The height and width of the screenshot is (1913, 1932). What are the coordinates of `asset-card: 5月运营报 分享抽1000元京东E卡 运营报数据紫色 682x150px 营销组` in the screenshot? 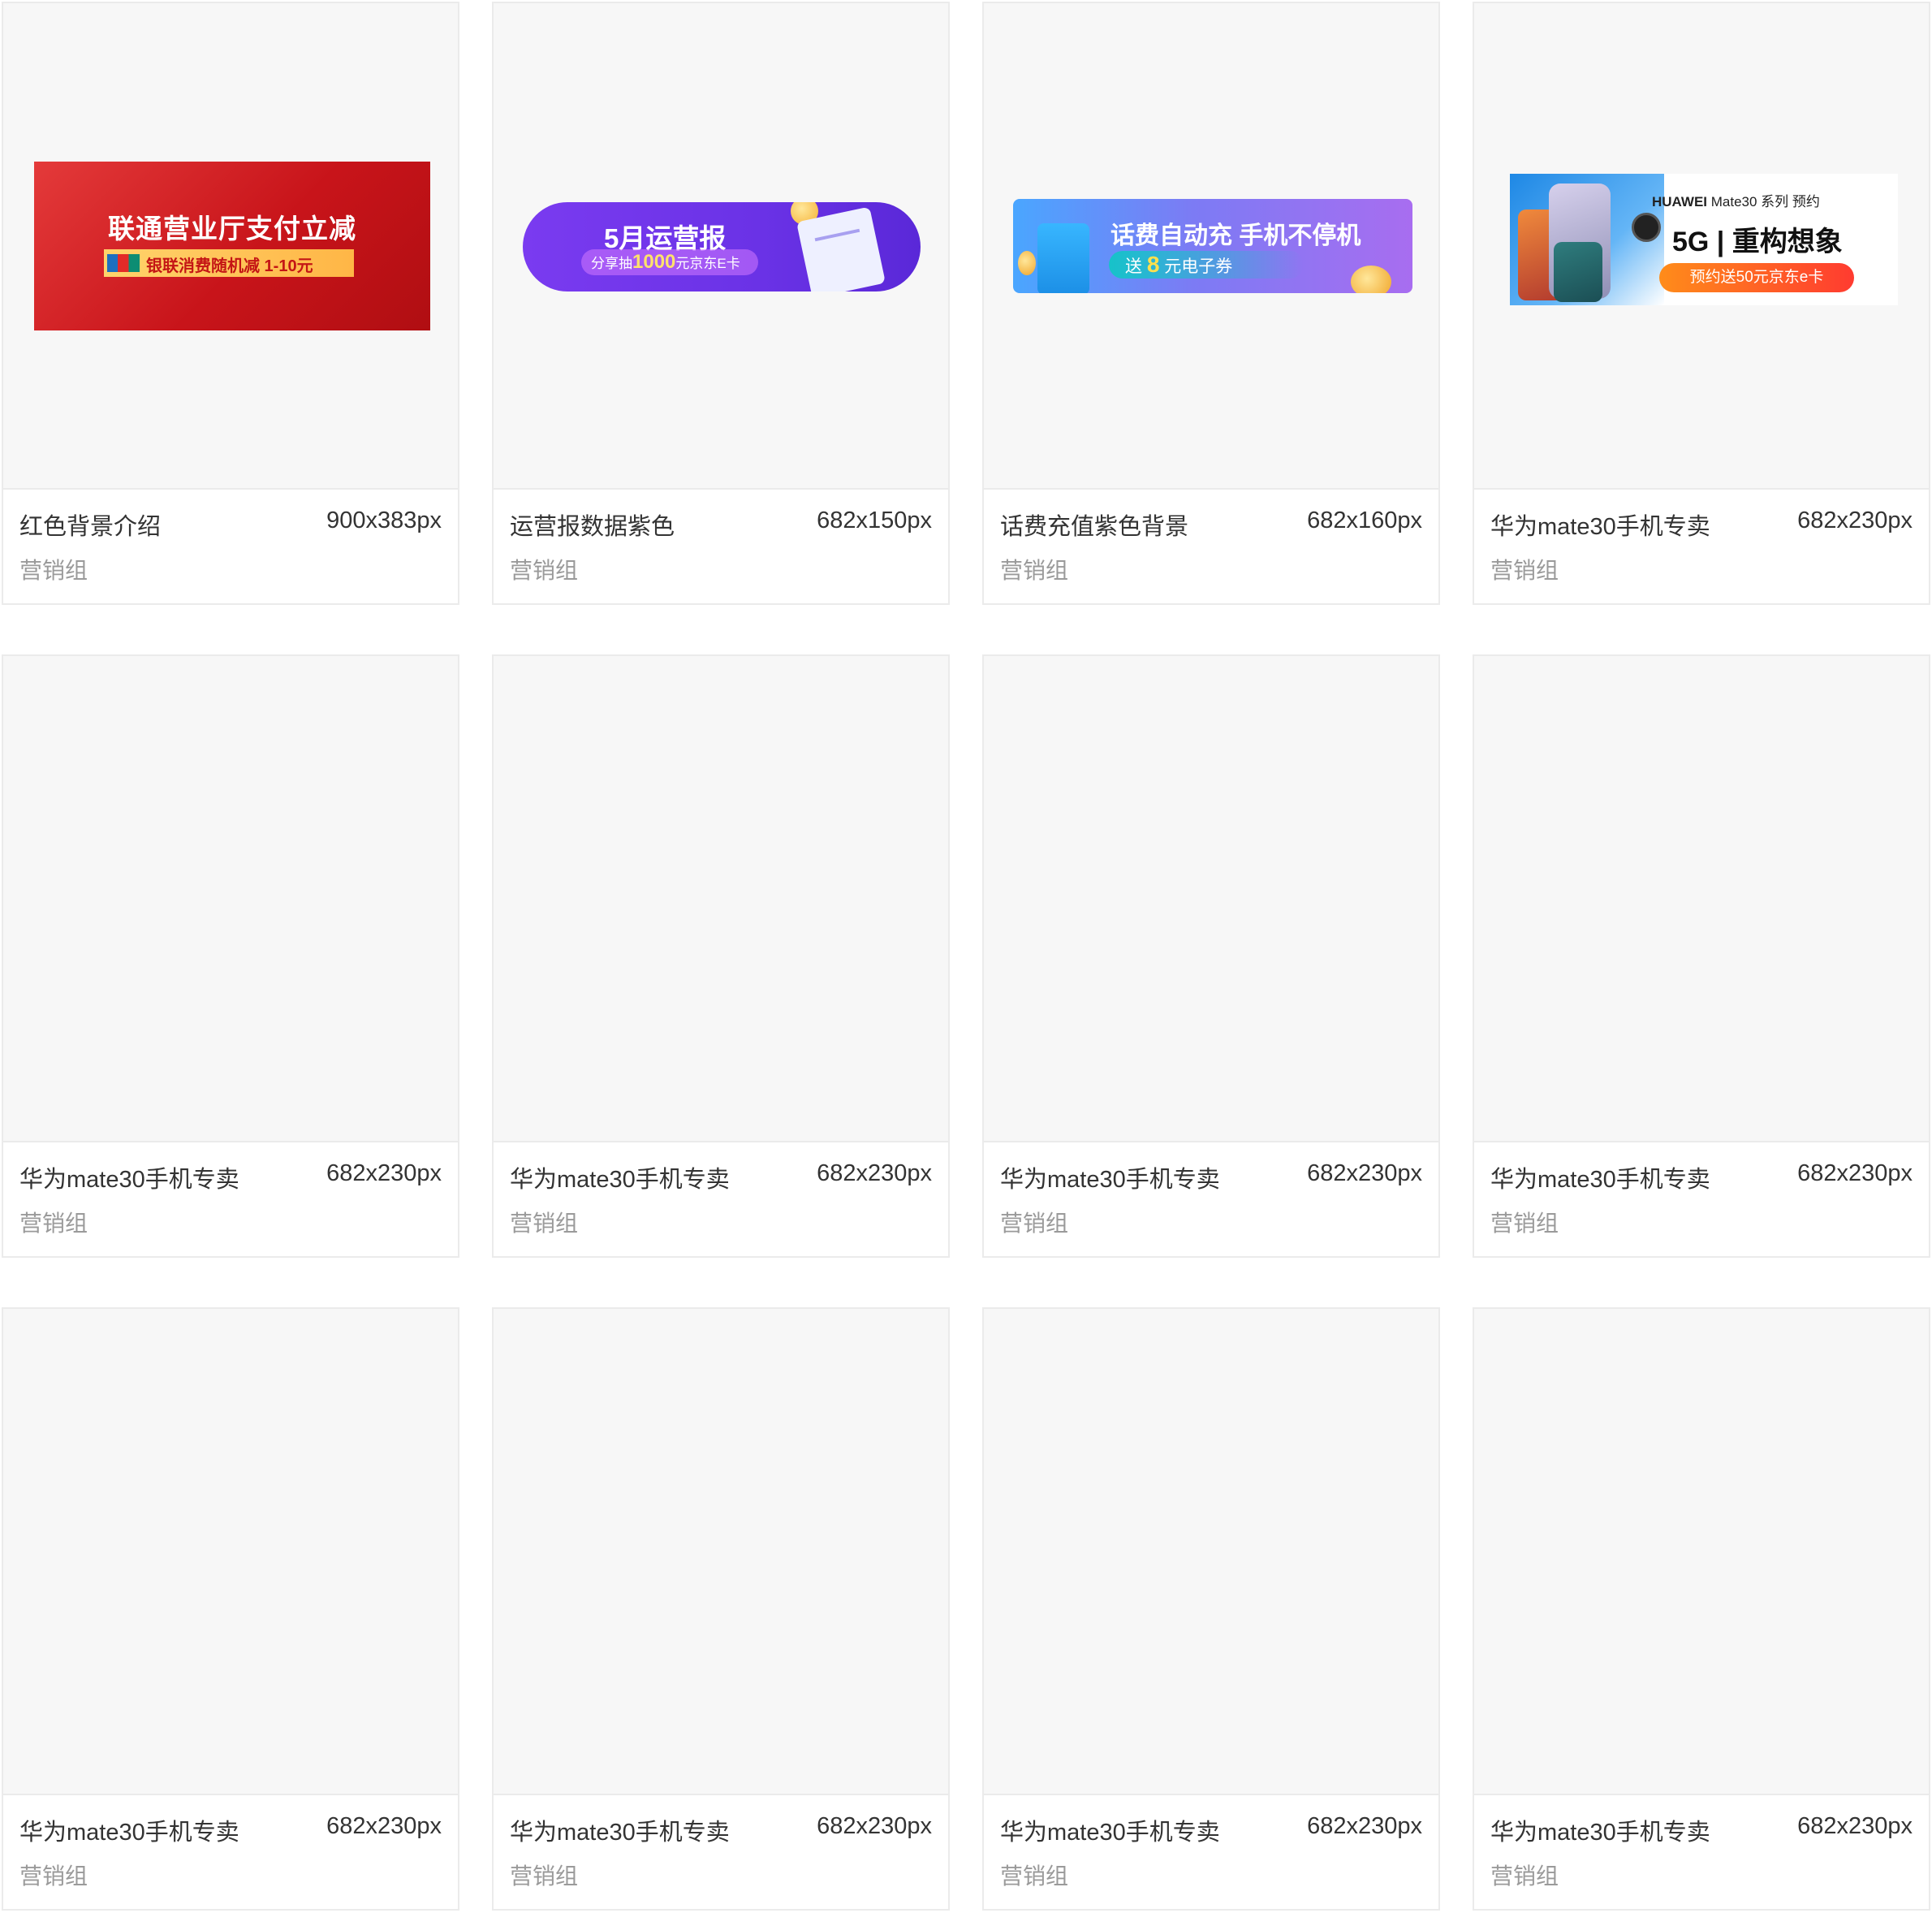 It's located at (721, 303).